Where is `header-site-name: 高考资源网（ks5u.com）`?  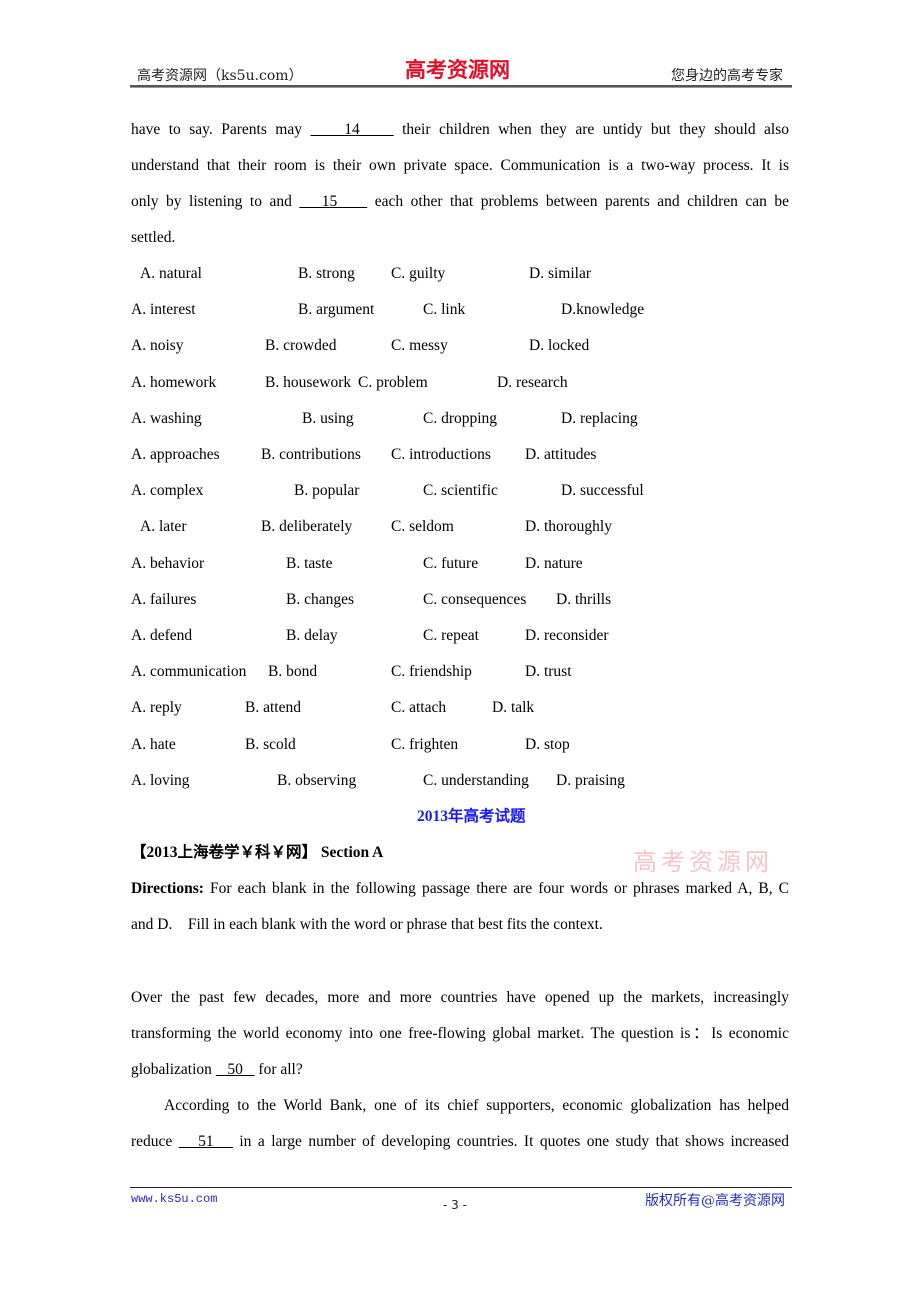
header-site-name: 高考资源网（ks5u.com） is located at coordinates (220, 76).